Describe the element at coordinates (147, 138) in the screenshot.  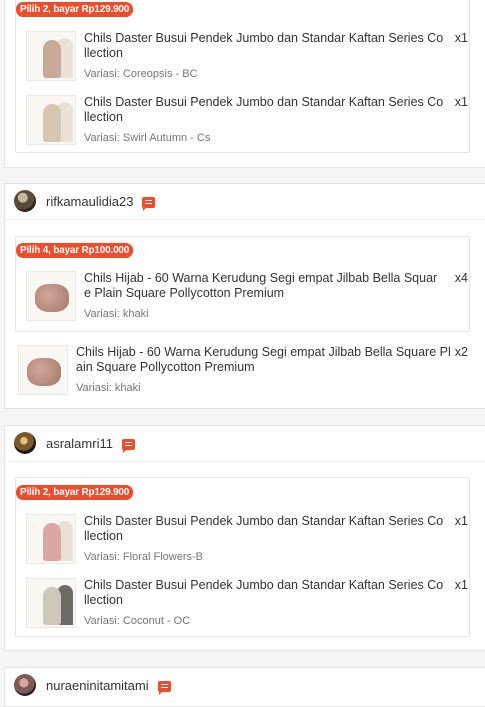
I see `item-variation: Variasi: Swirl Autumn - Cs` at that location.